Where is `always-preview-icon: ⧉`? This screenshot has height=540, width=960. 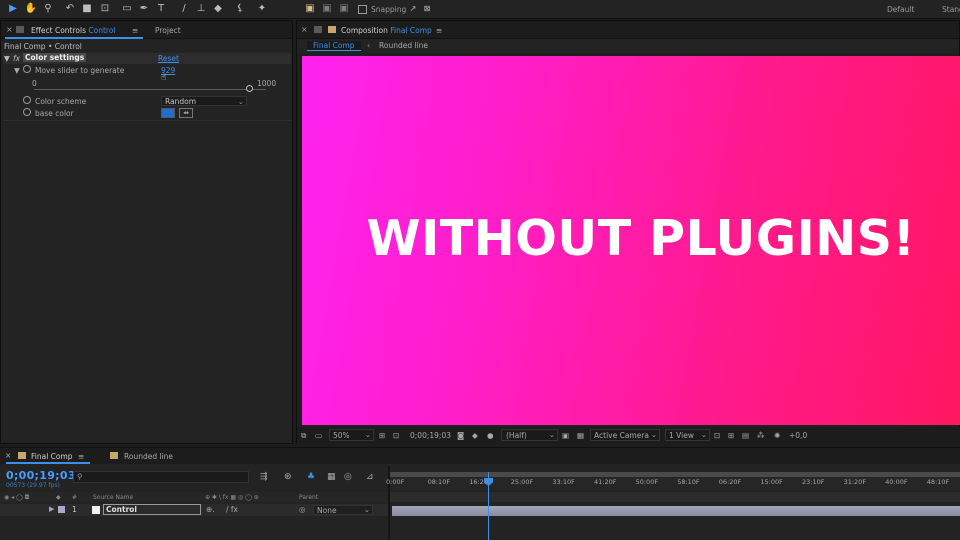 always-preview-icon: ⧉ is located at coordinates (303, 436).